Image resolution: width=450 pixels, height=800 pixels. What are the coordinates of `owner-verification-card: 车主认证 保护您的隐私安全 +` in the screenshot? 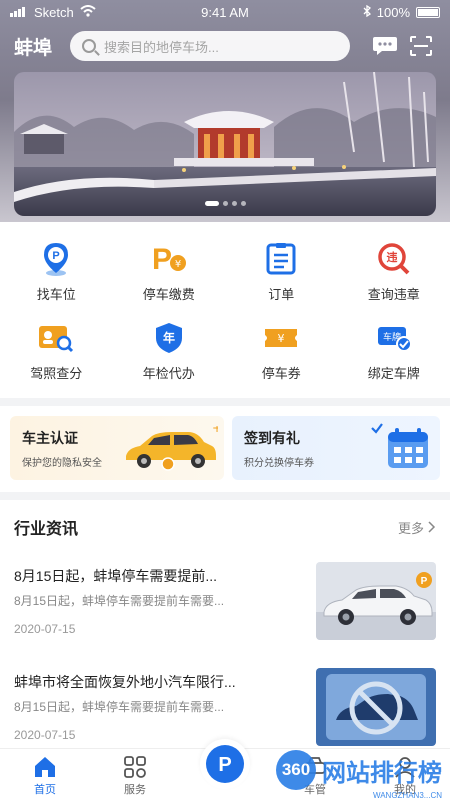 It's located at (117, 448).